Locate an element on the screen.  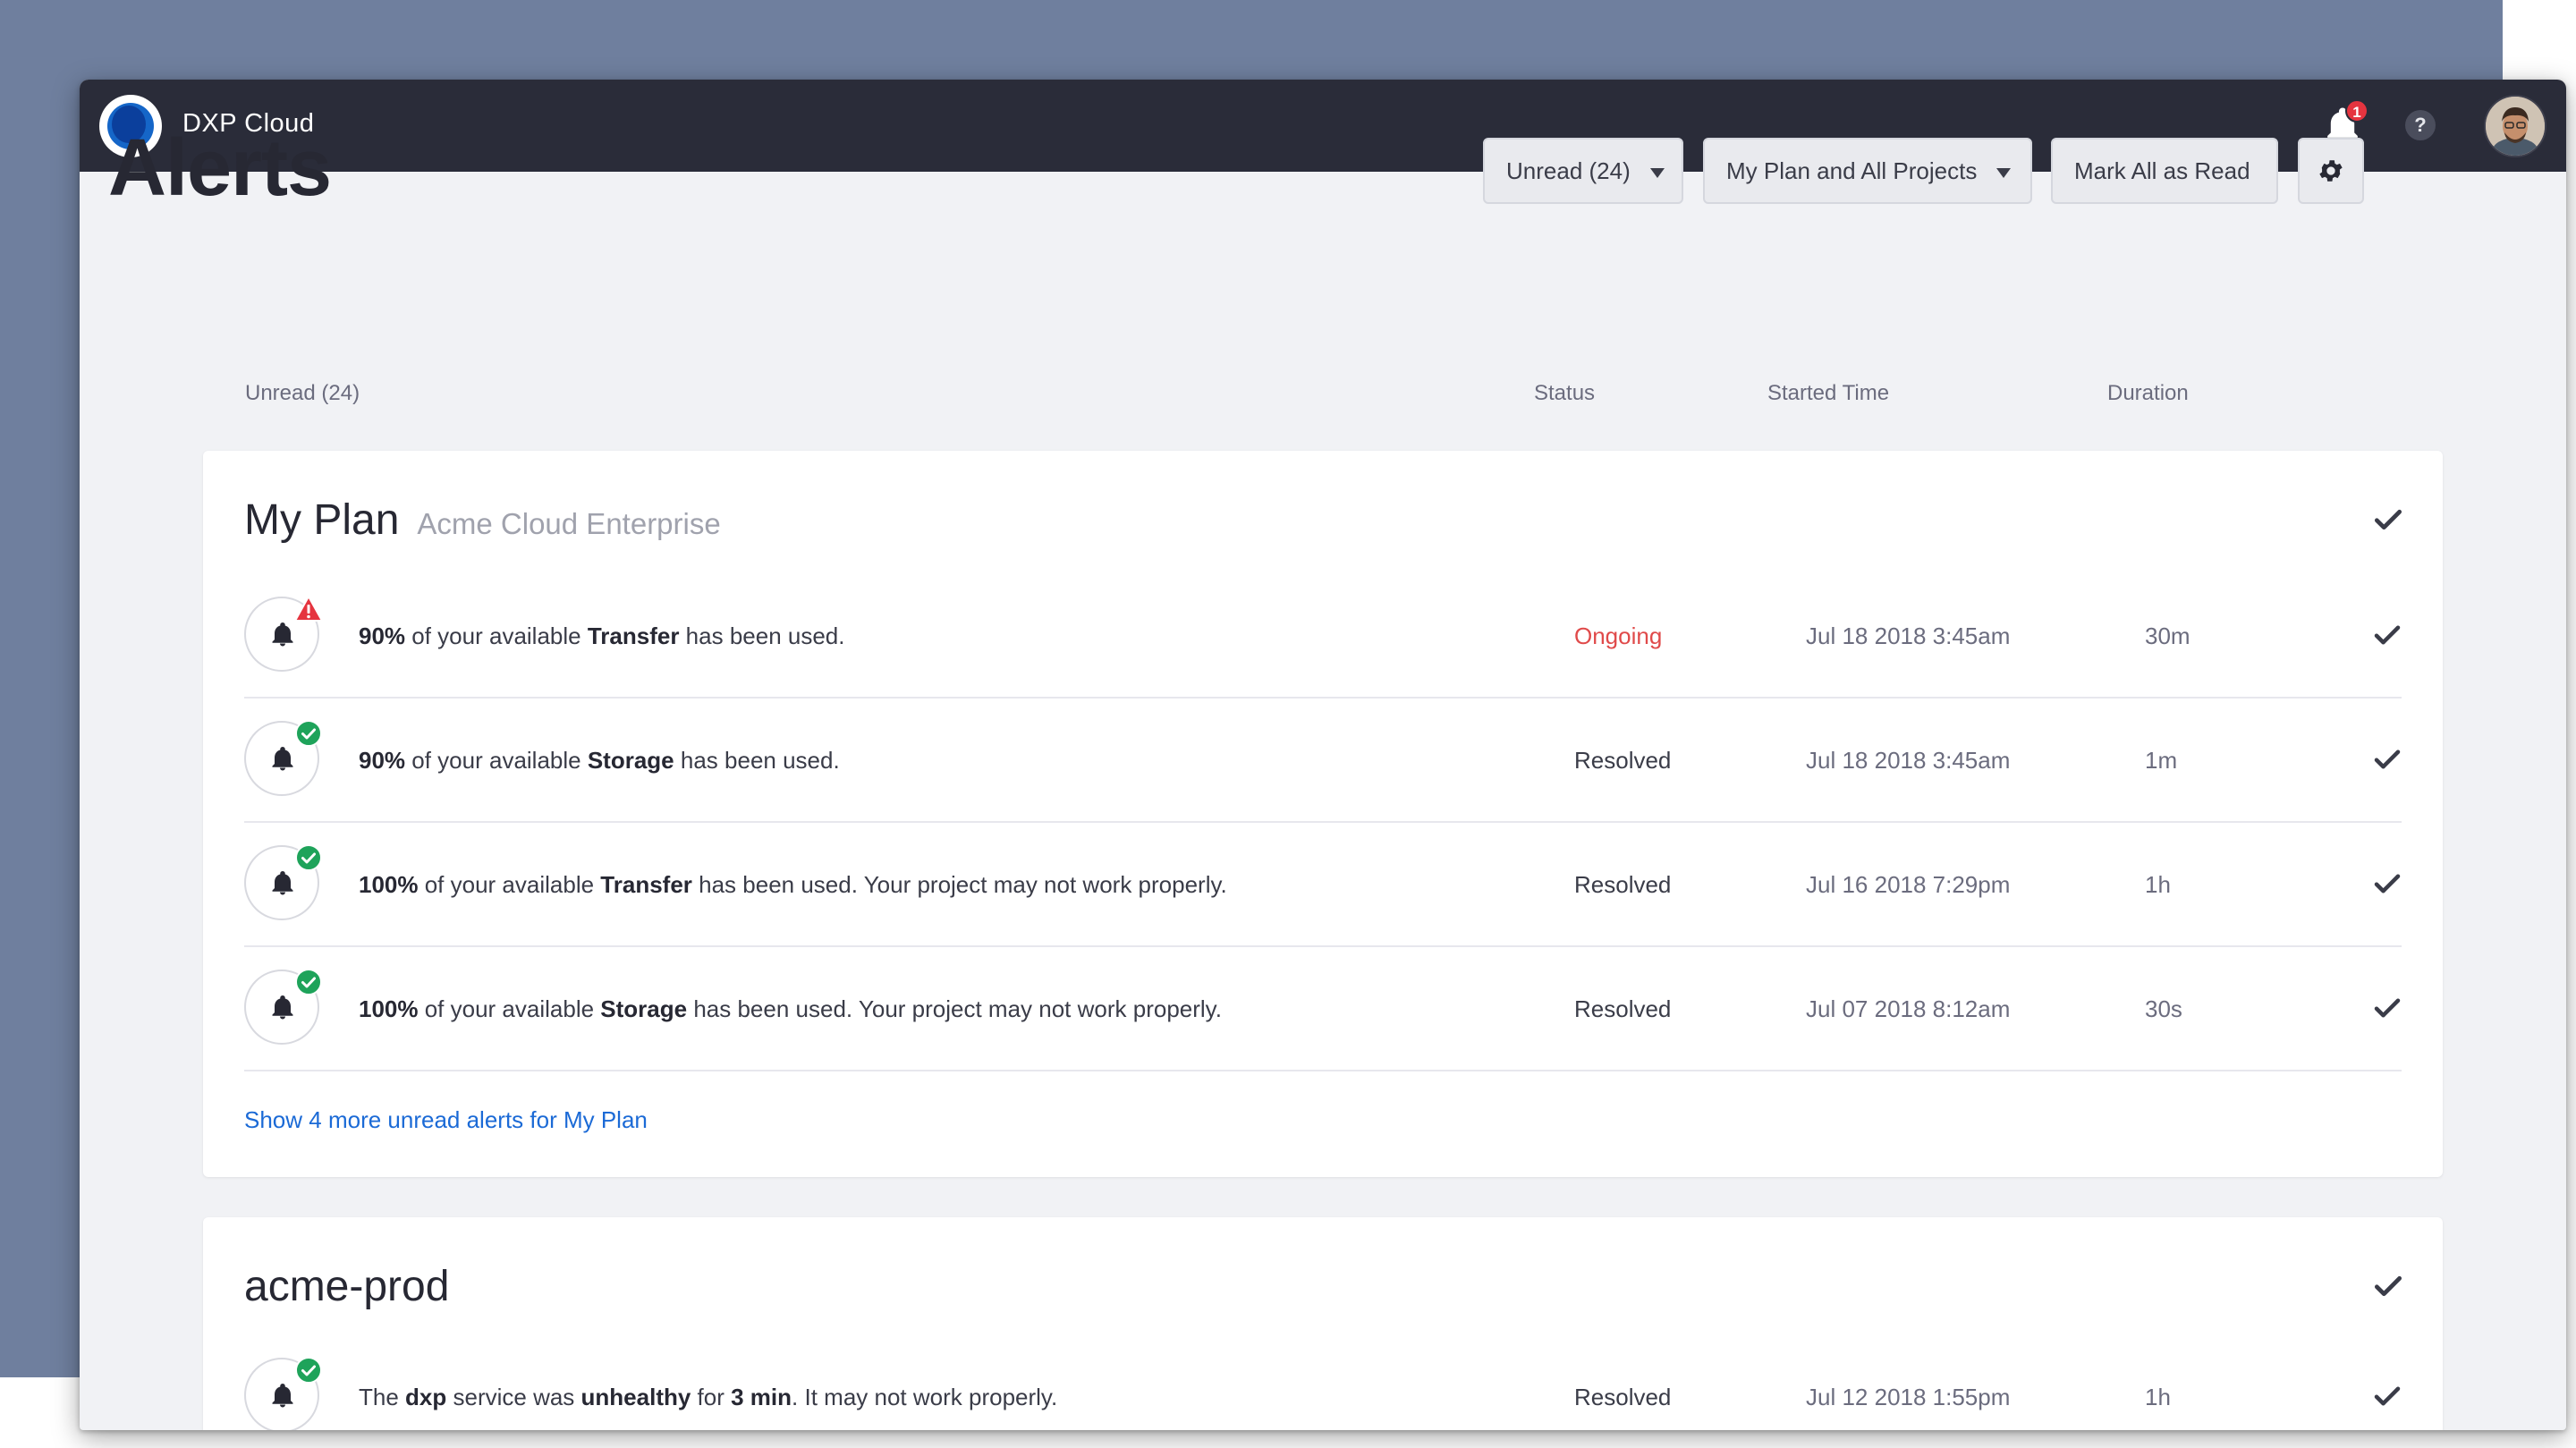
group-title-text: My Plan is located at coordinates (322, 520).